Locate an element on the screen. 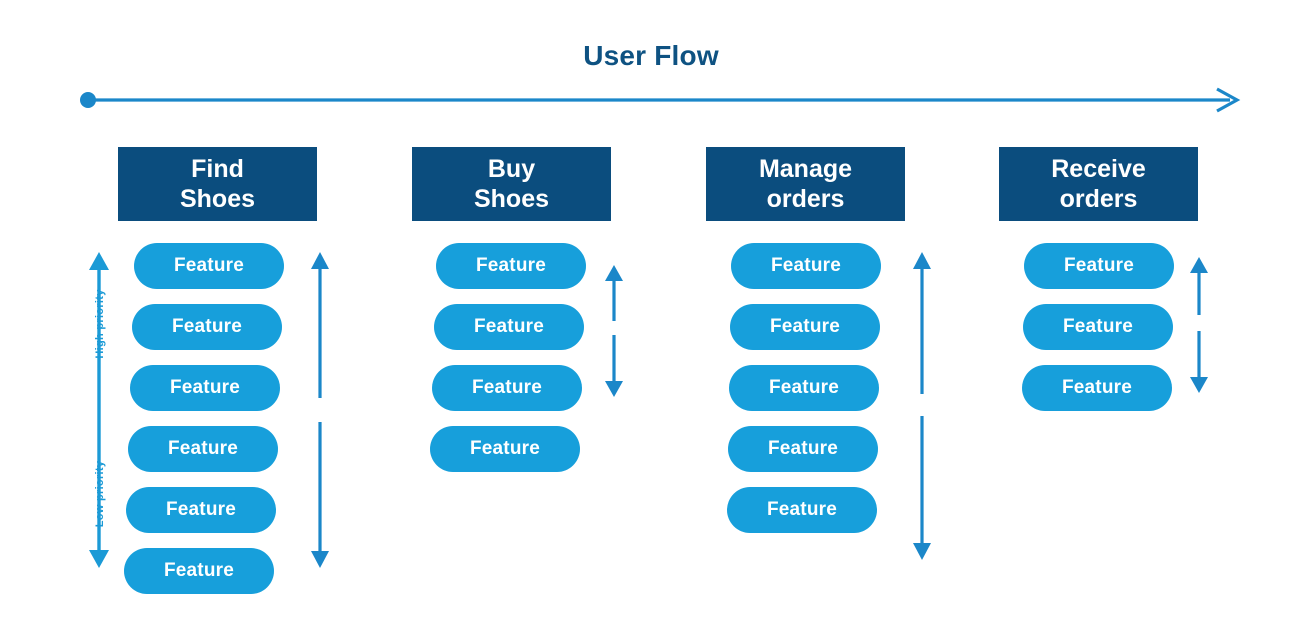 The height and width of the screenshot is (622, 1302). stage-header-manage-orders: Manage orders is located at coordinates (805, 184).